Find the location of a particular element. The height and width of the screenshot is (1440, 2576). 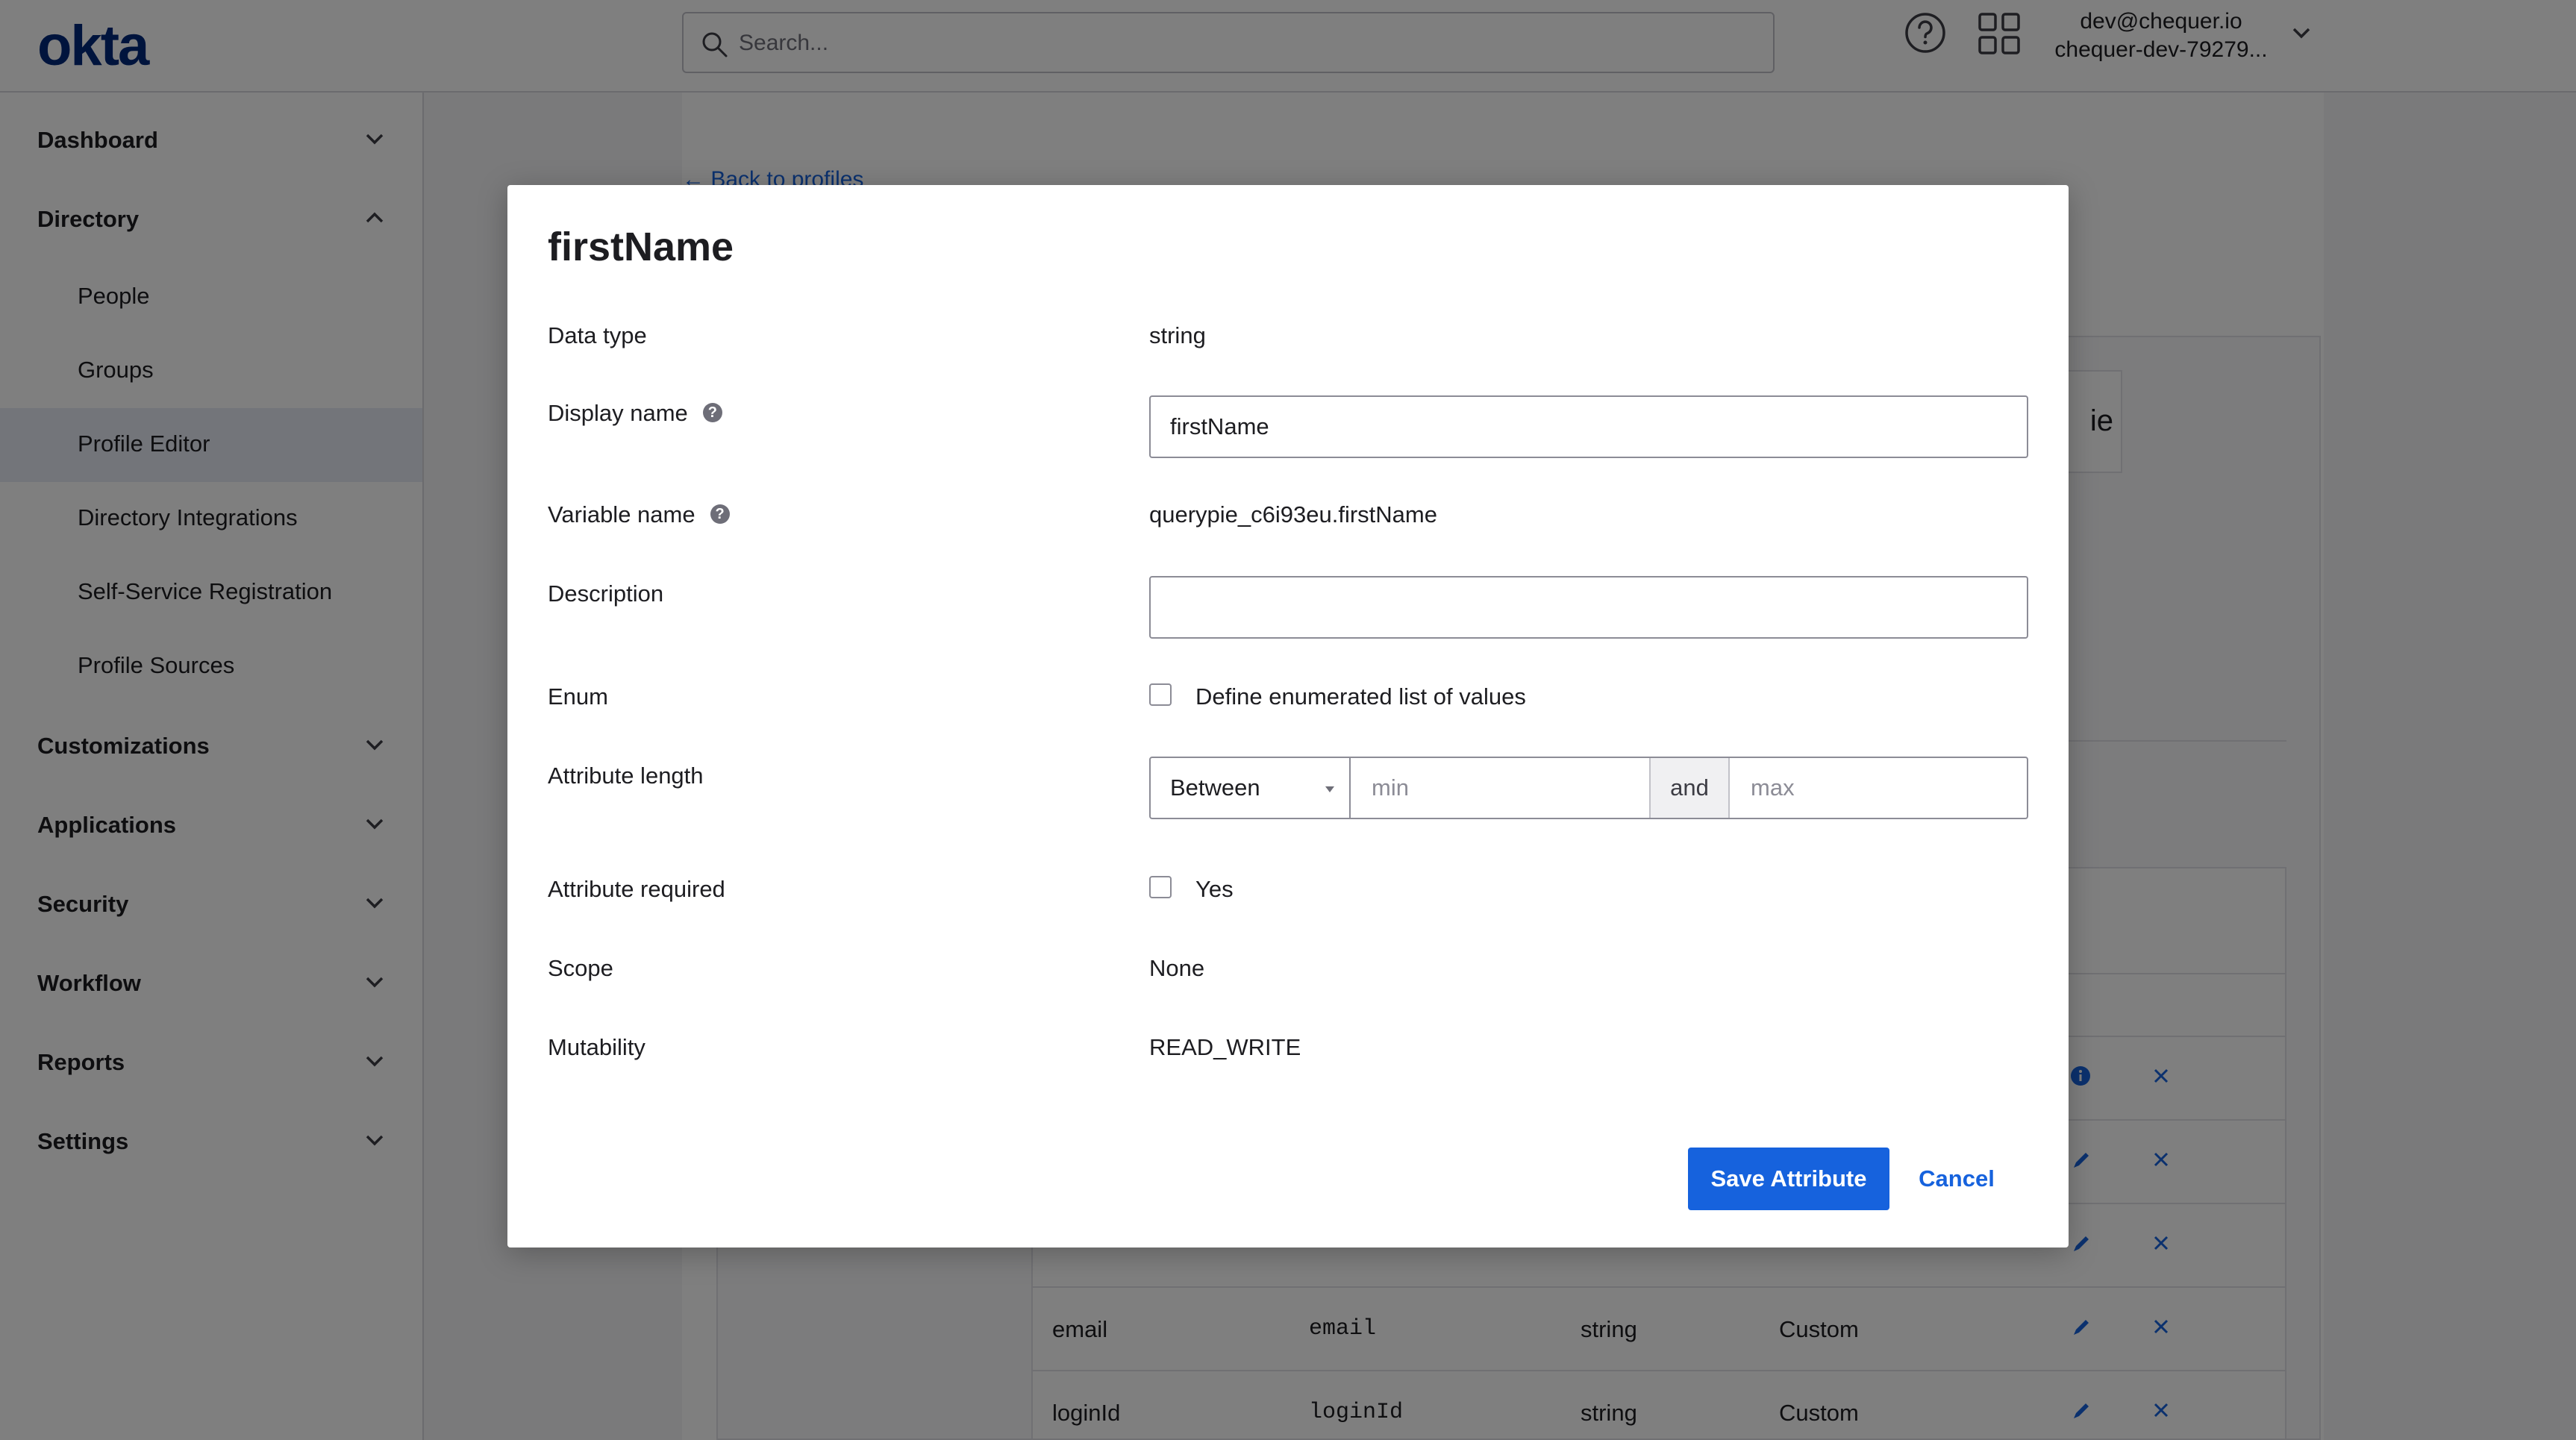

enum-label: Enum is located at coordinates (578, 696).